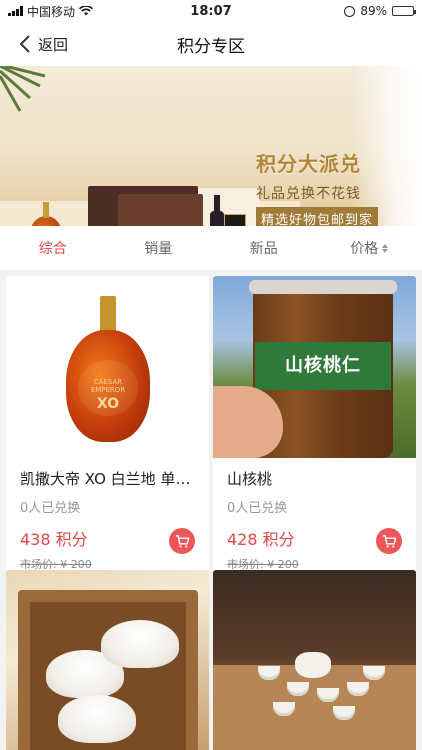 Image resolution: width=422 pixels, height=750 pixels. I want to click on tab-new: 新品, so click(264, 248).